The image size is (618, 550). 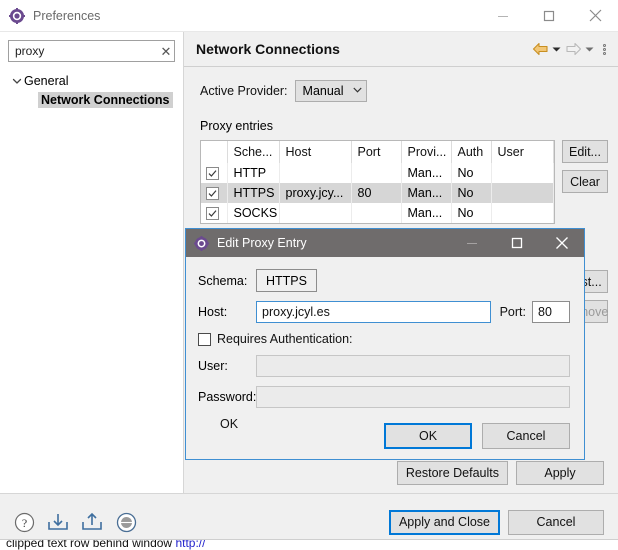 I want to click on schema-value-button: HTTPS, so click(x=286, y=280).